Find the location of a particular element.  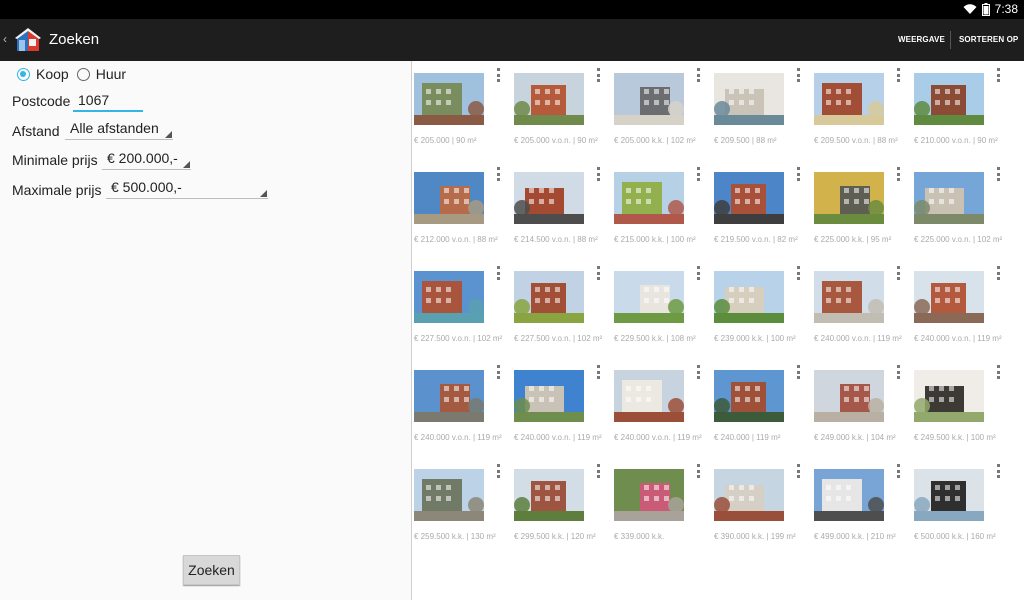

listing-card: € 219.500 v.o.n. | 82 m² is located at coordinates (762, 209).